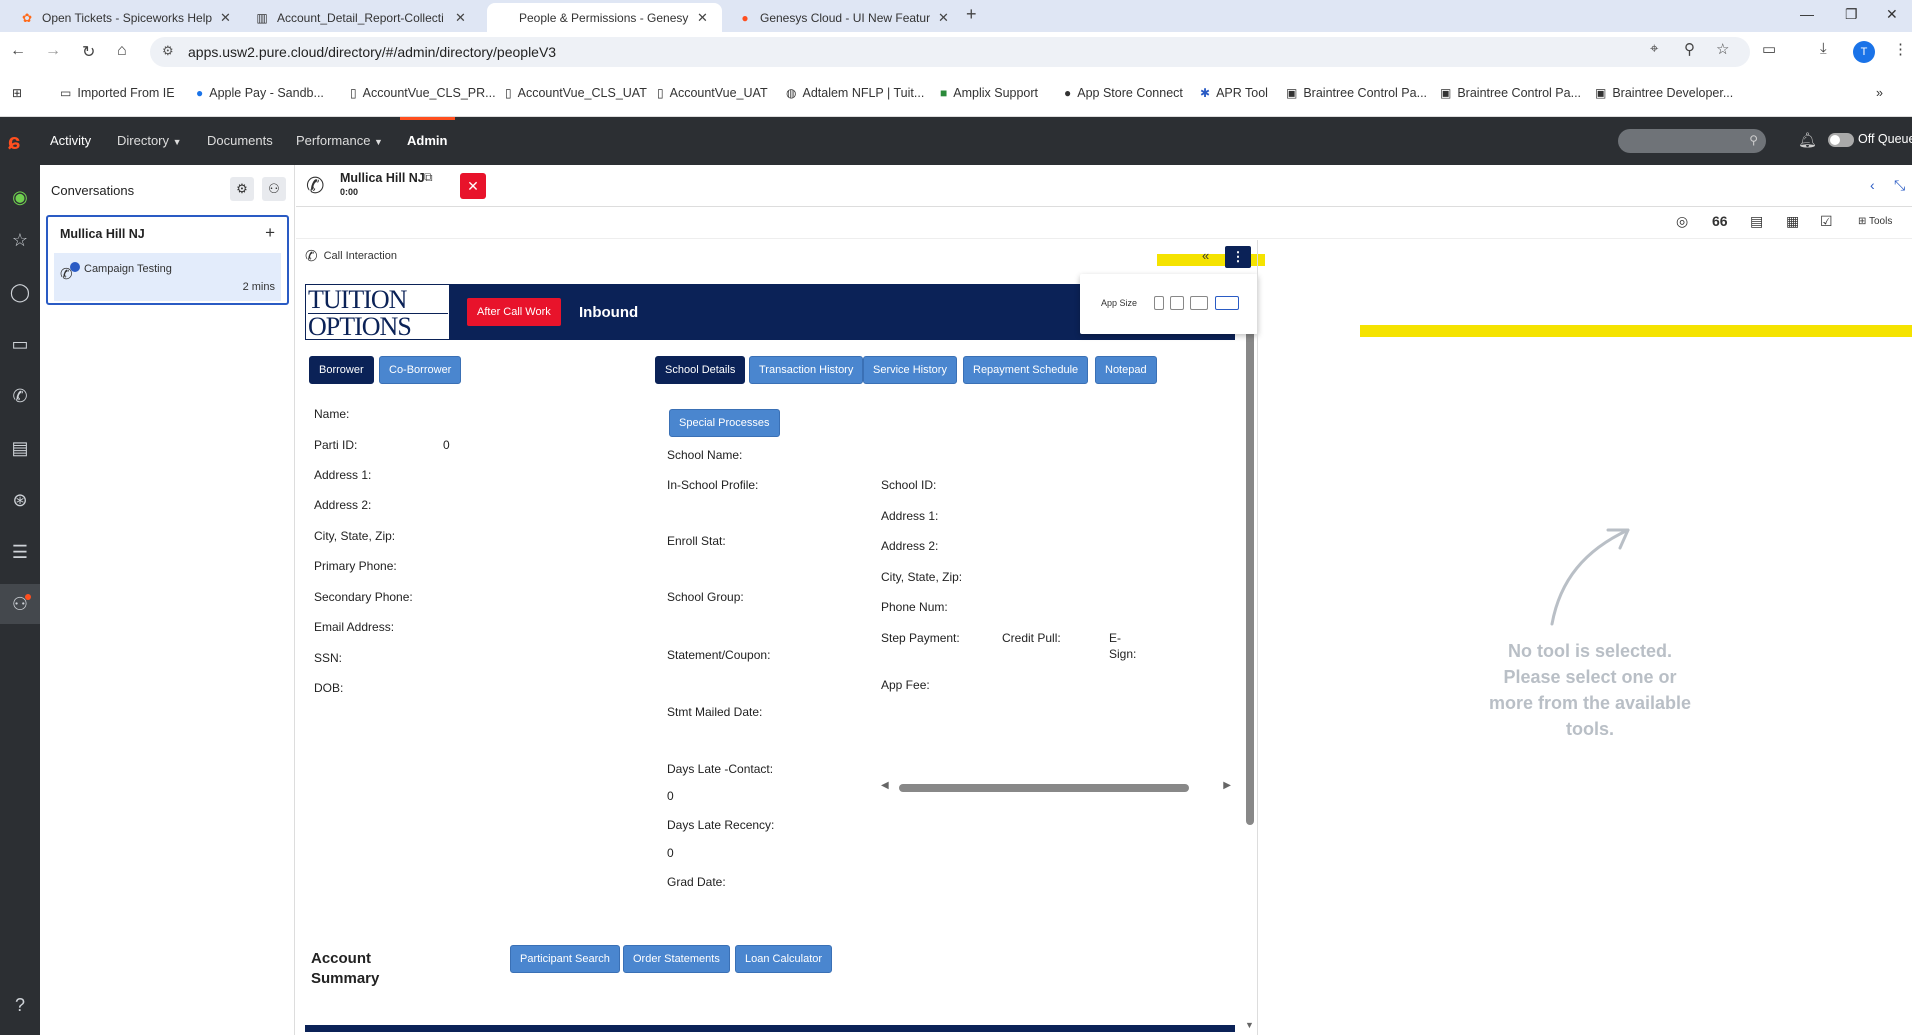 Image resolution: width=1912 pixels, height=1035 pixels. What do you see at coordinates (604, 17) in the screenshot?
I see `browser-tab-people-permissions: People & Permissions - Genesy ✕` at bounding box center [604, 17].